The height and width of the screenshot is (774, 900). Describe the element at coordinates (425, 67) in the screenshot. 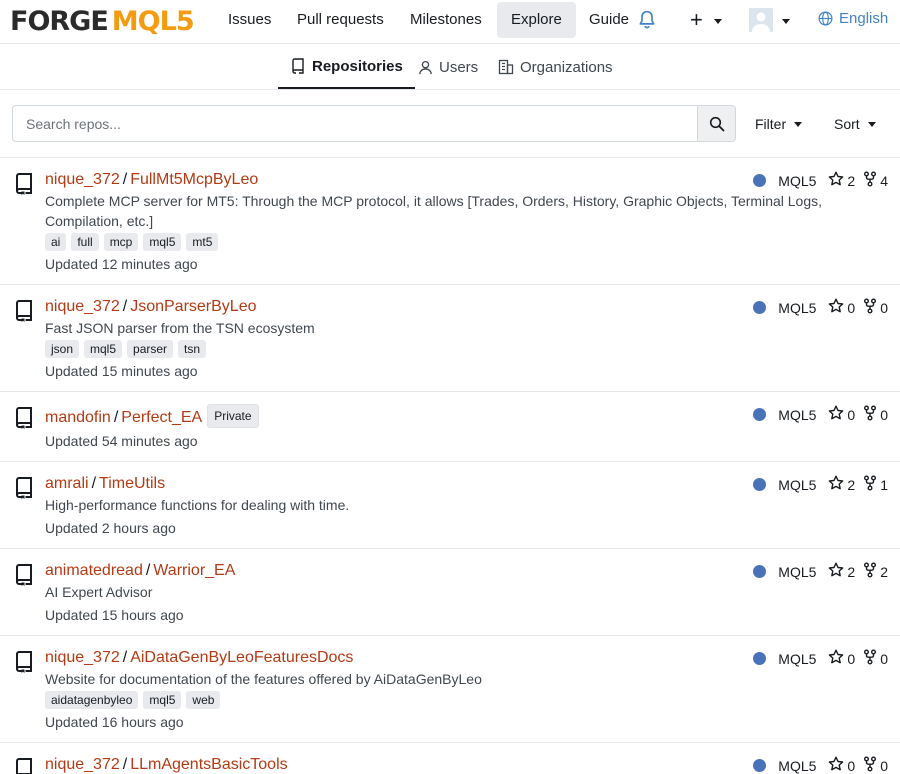

I see `person-icon` at that location.